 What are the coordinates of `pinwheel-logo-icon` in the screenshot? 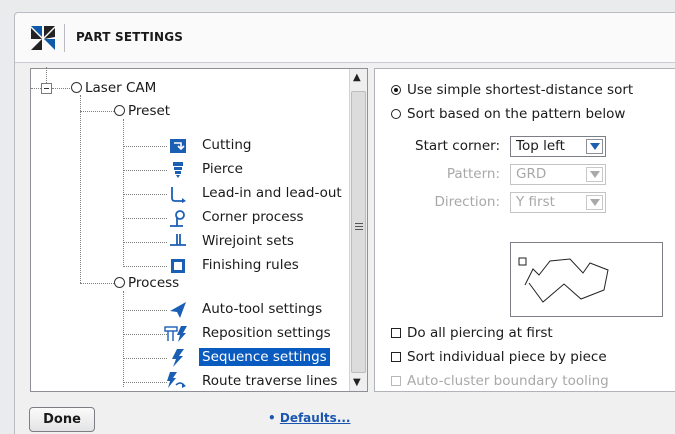 It's located at (43, 38).